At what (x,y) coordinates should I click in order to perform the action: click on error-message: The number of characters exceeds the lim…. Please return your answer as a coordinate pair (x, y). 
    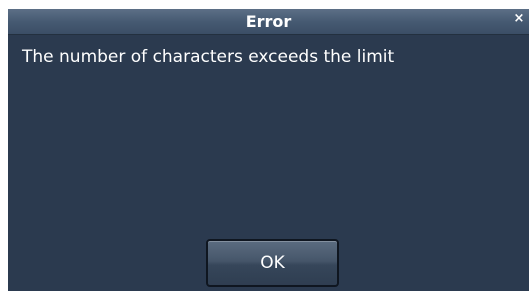
    Looking at the image, I should click on (208, 57).